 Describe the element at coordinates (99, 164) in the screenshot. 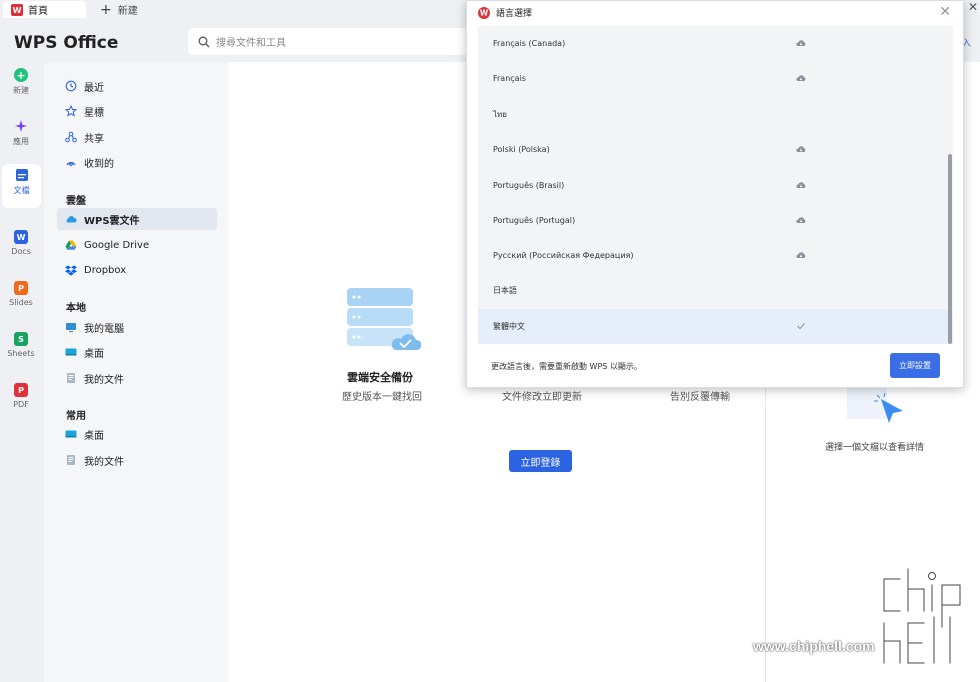

I see `nav-received-label: 收到的` at that location.